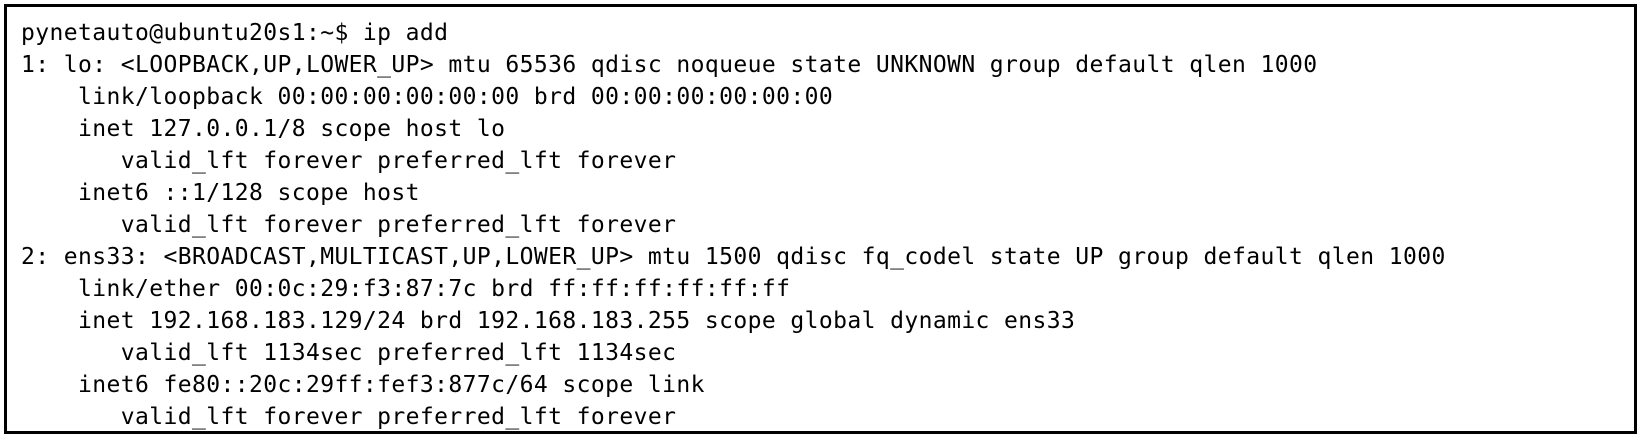 The width and height of the screenshot is (1641, 440). What do you see at coordinates (263, 129) in the screenshot?
I see `output-line-lo-inet: inet 127.0.0.1/8 scope host lo` at bounding box center [263, 129].